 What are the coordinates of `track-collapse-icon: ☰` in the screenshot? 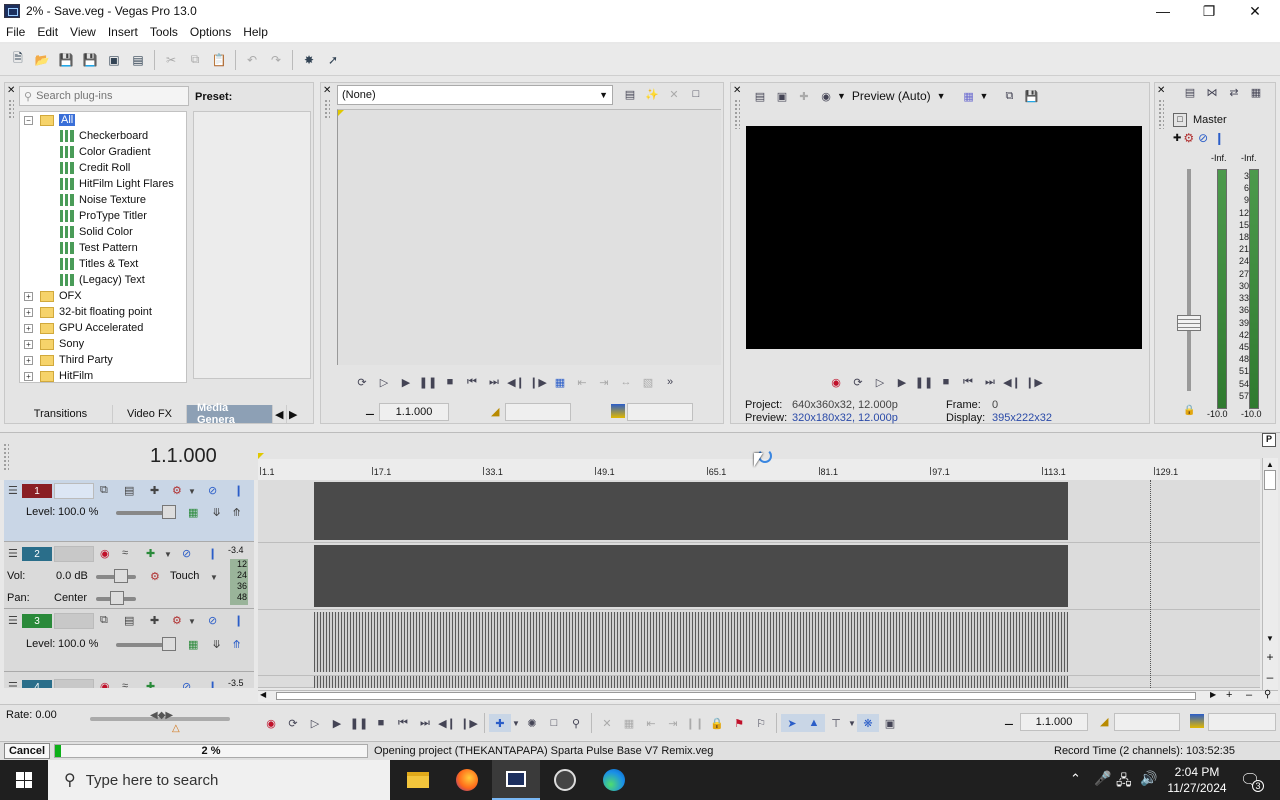 It's located at (13, 553).